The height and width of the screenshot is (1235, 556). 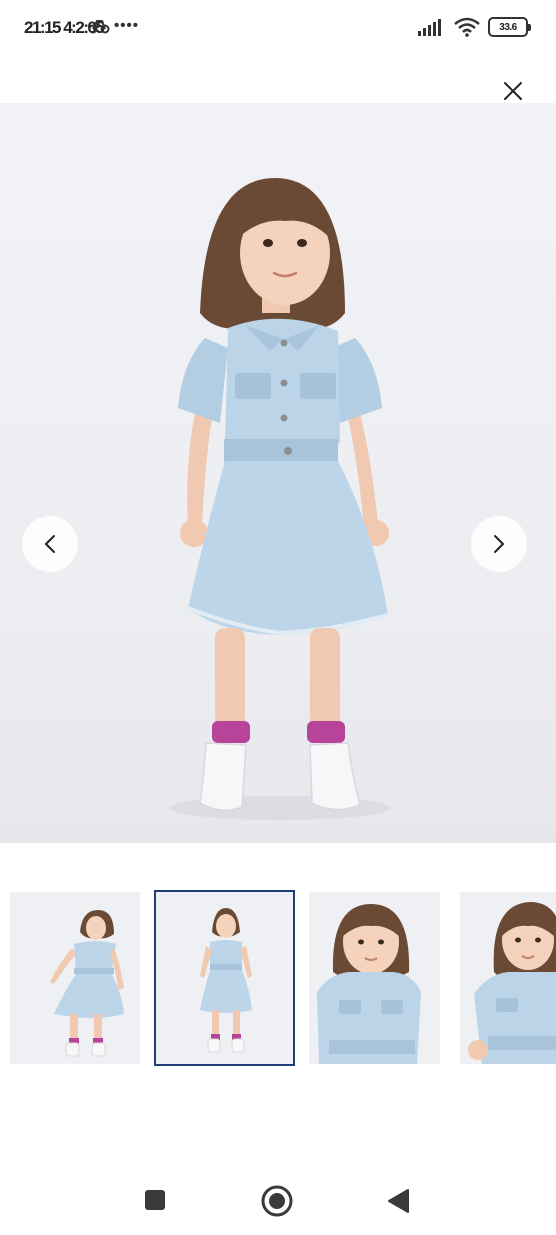 I want to click on status-system-icons: 33.6, so click(x=474, y=27).